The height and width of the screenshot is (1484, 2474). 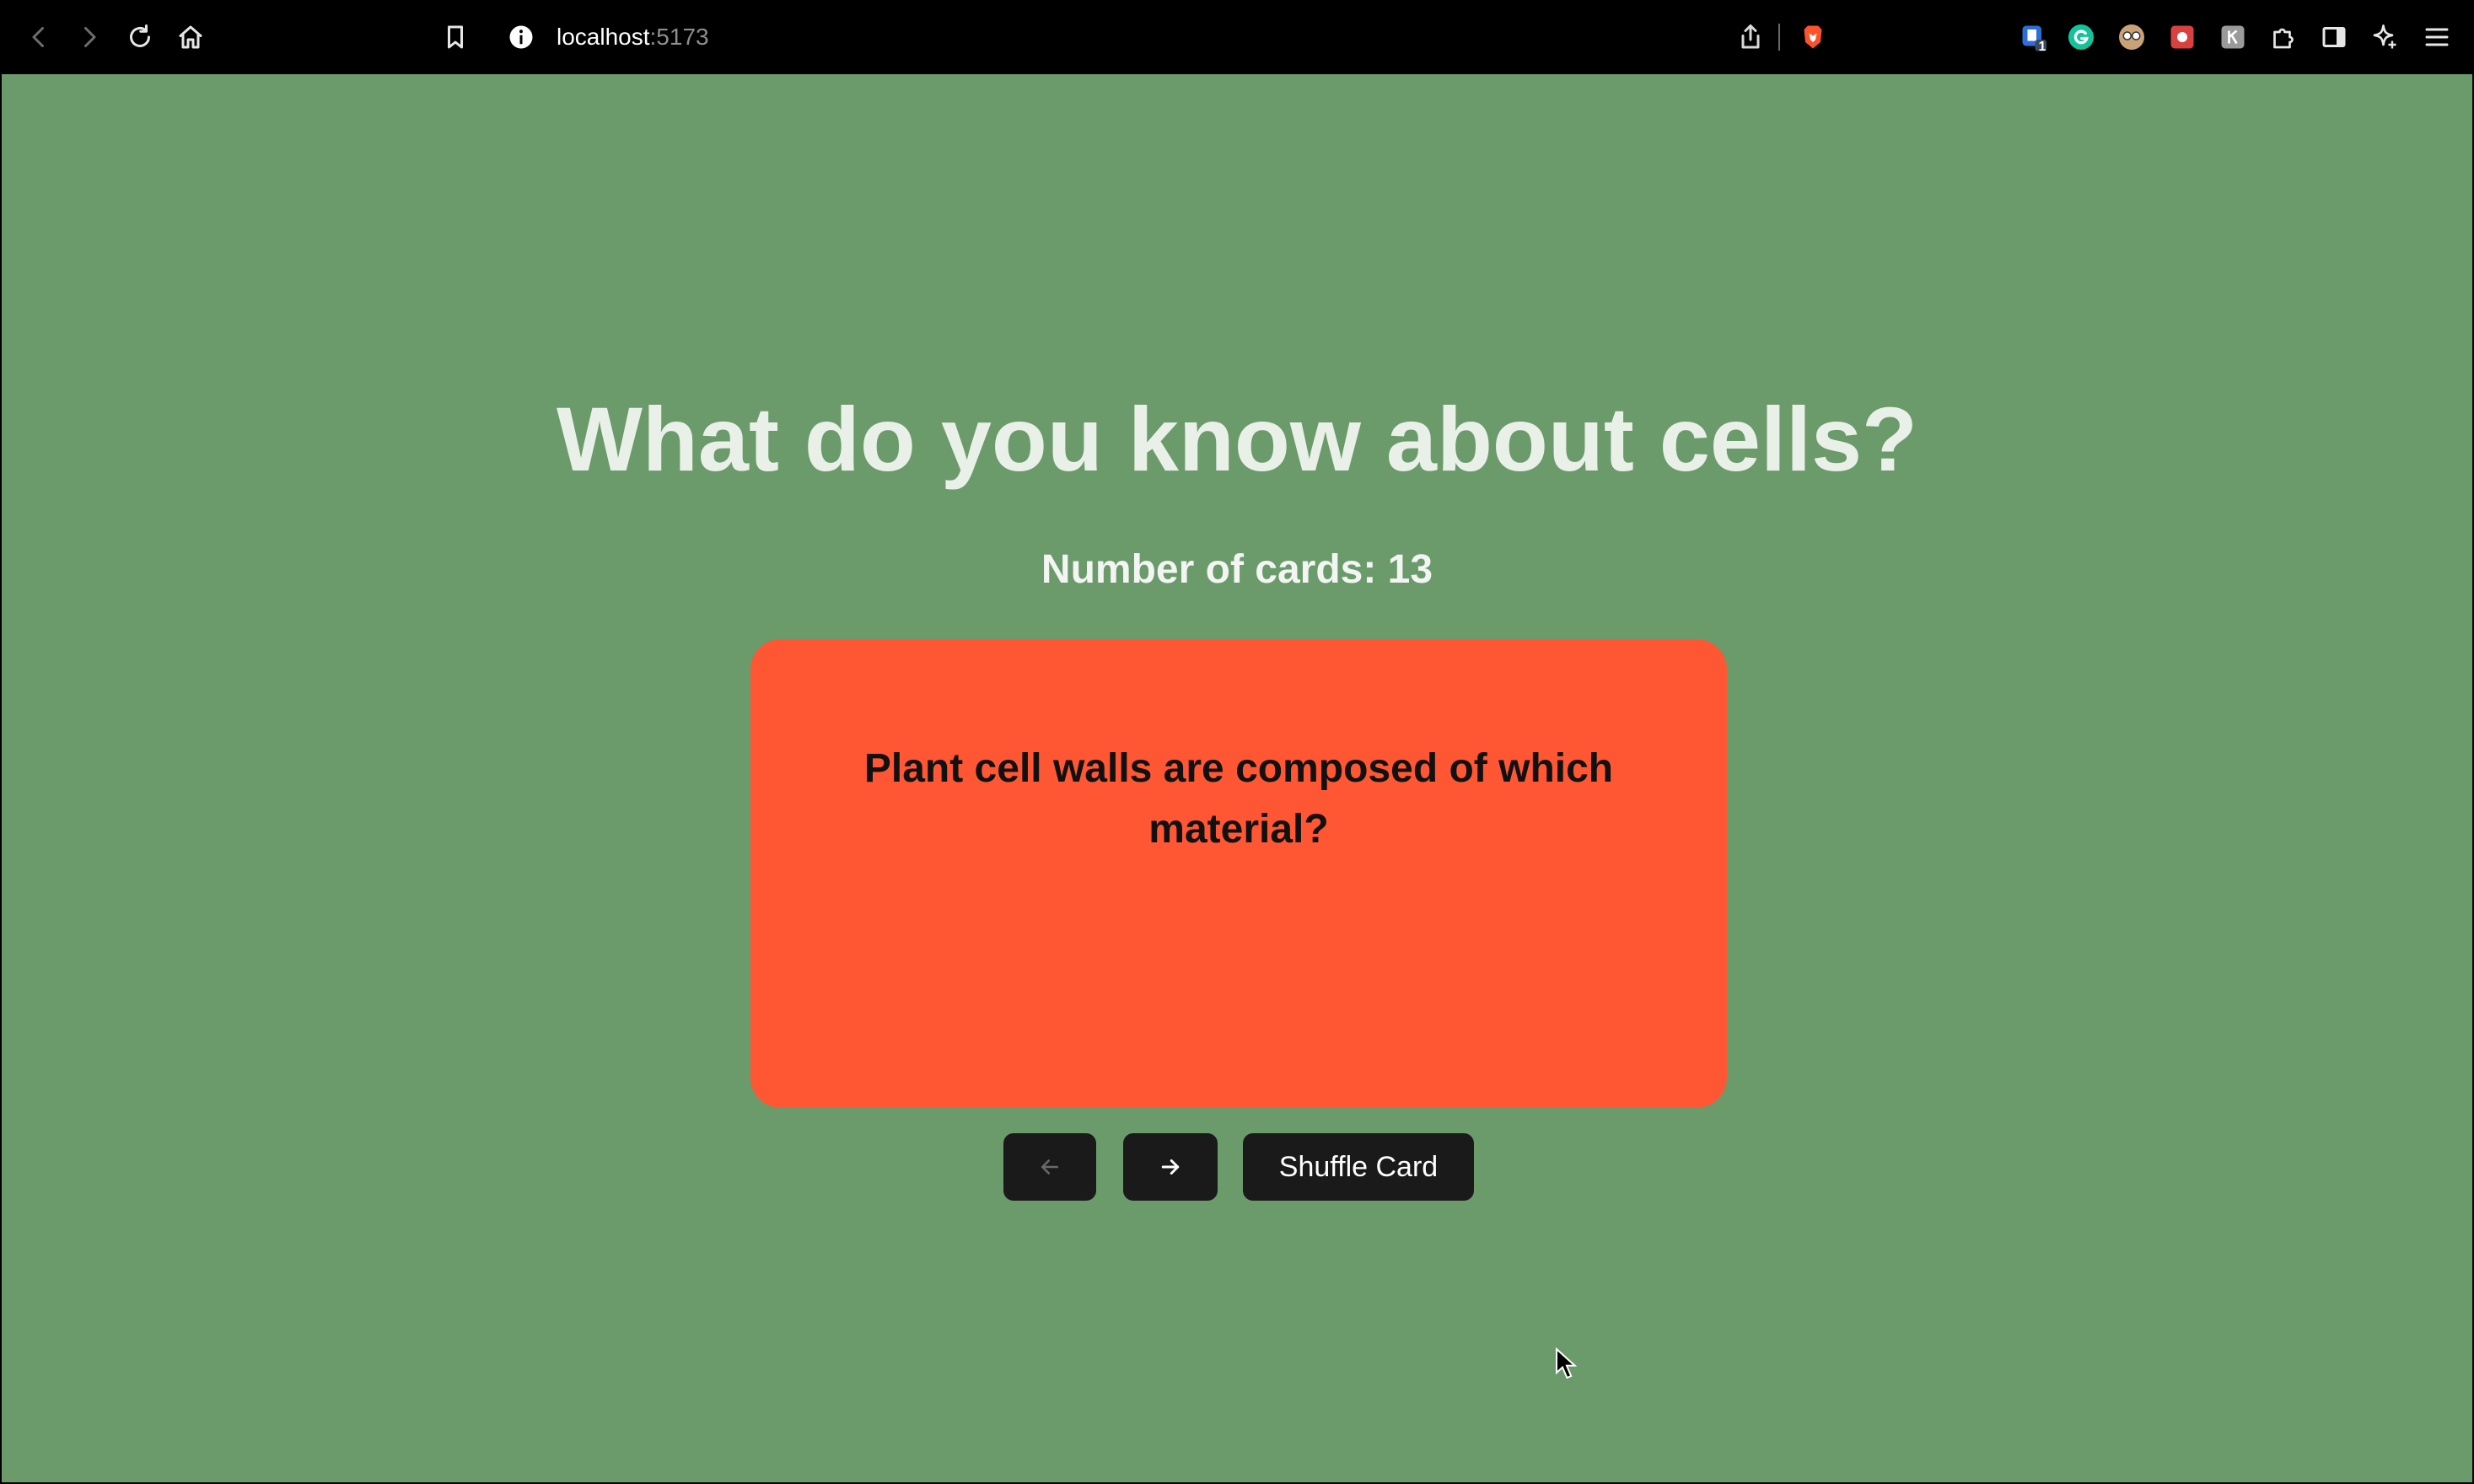 I want to click on home-icon, so click(x=191, y=37).